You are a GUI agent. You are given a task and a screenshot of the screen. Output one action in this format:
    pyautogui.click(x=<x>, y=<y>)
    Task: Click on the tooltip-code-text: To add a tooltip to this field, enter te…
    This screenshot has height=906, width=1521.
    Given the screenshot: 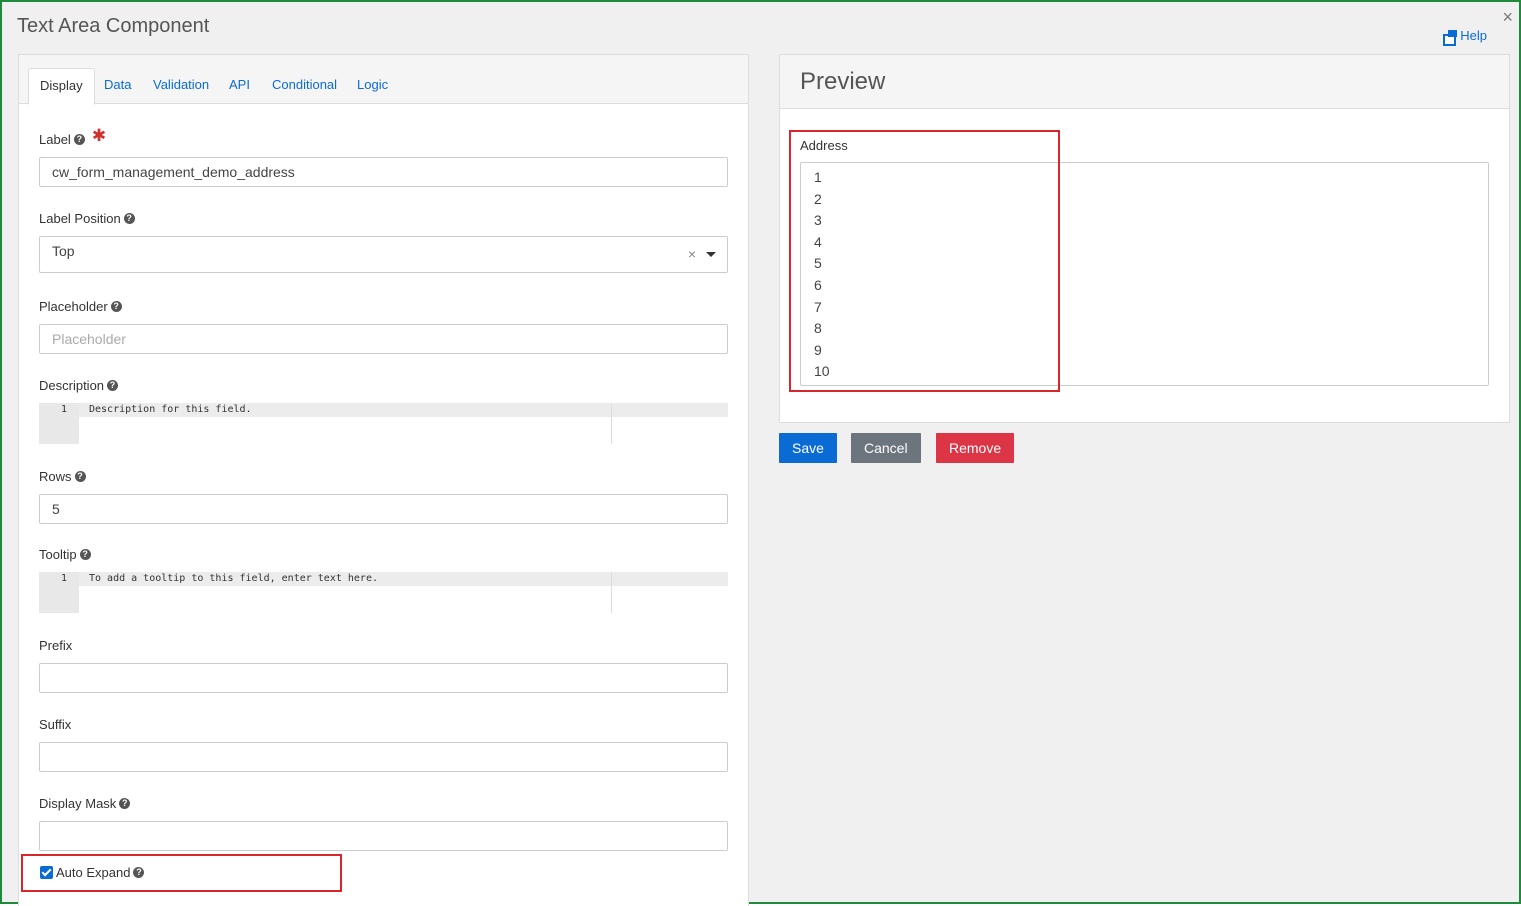 What is the action you would take?
    pyautogui.click(x=233, y=578)
    